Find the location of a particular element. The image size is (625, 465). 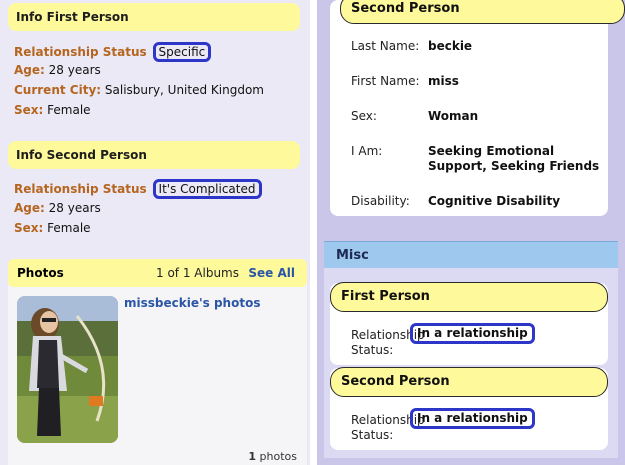

first-age-row: Age: 28 years is located at coordinates (57, 70).